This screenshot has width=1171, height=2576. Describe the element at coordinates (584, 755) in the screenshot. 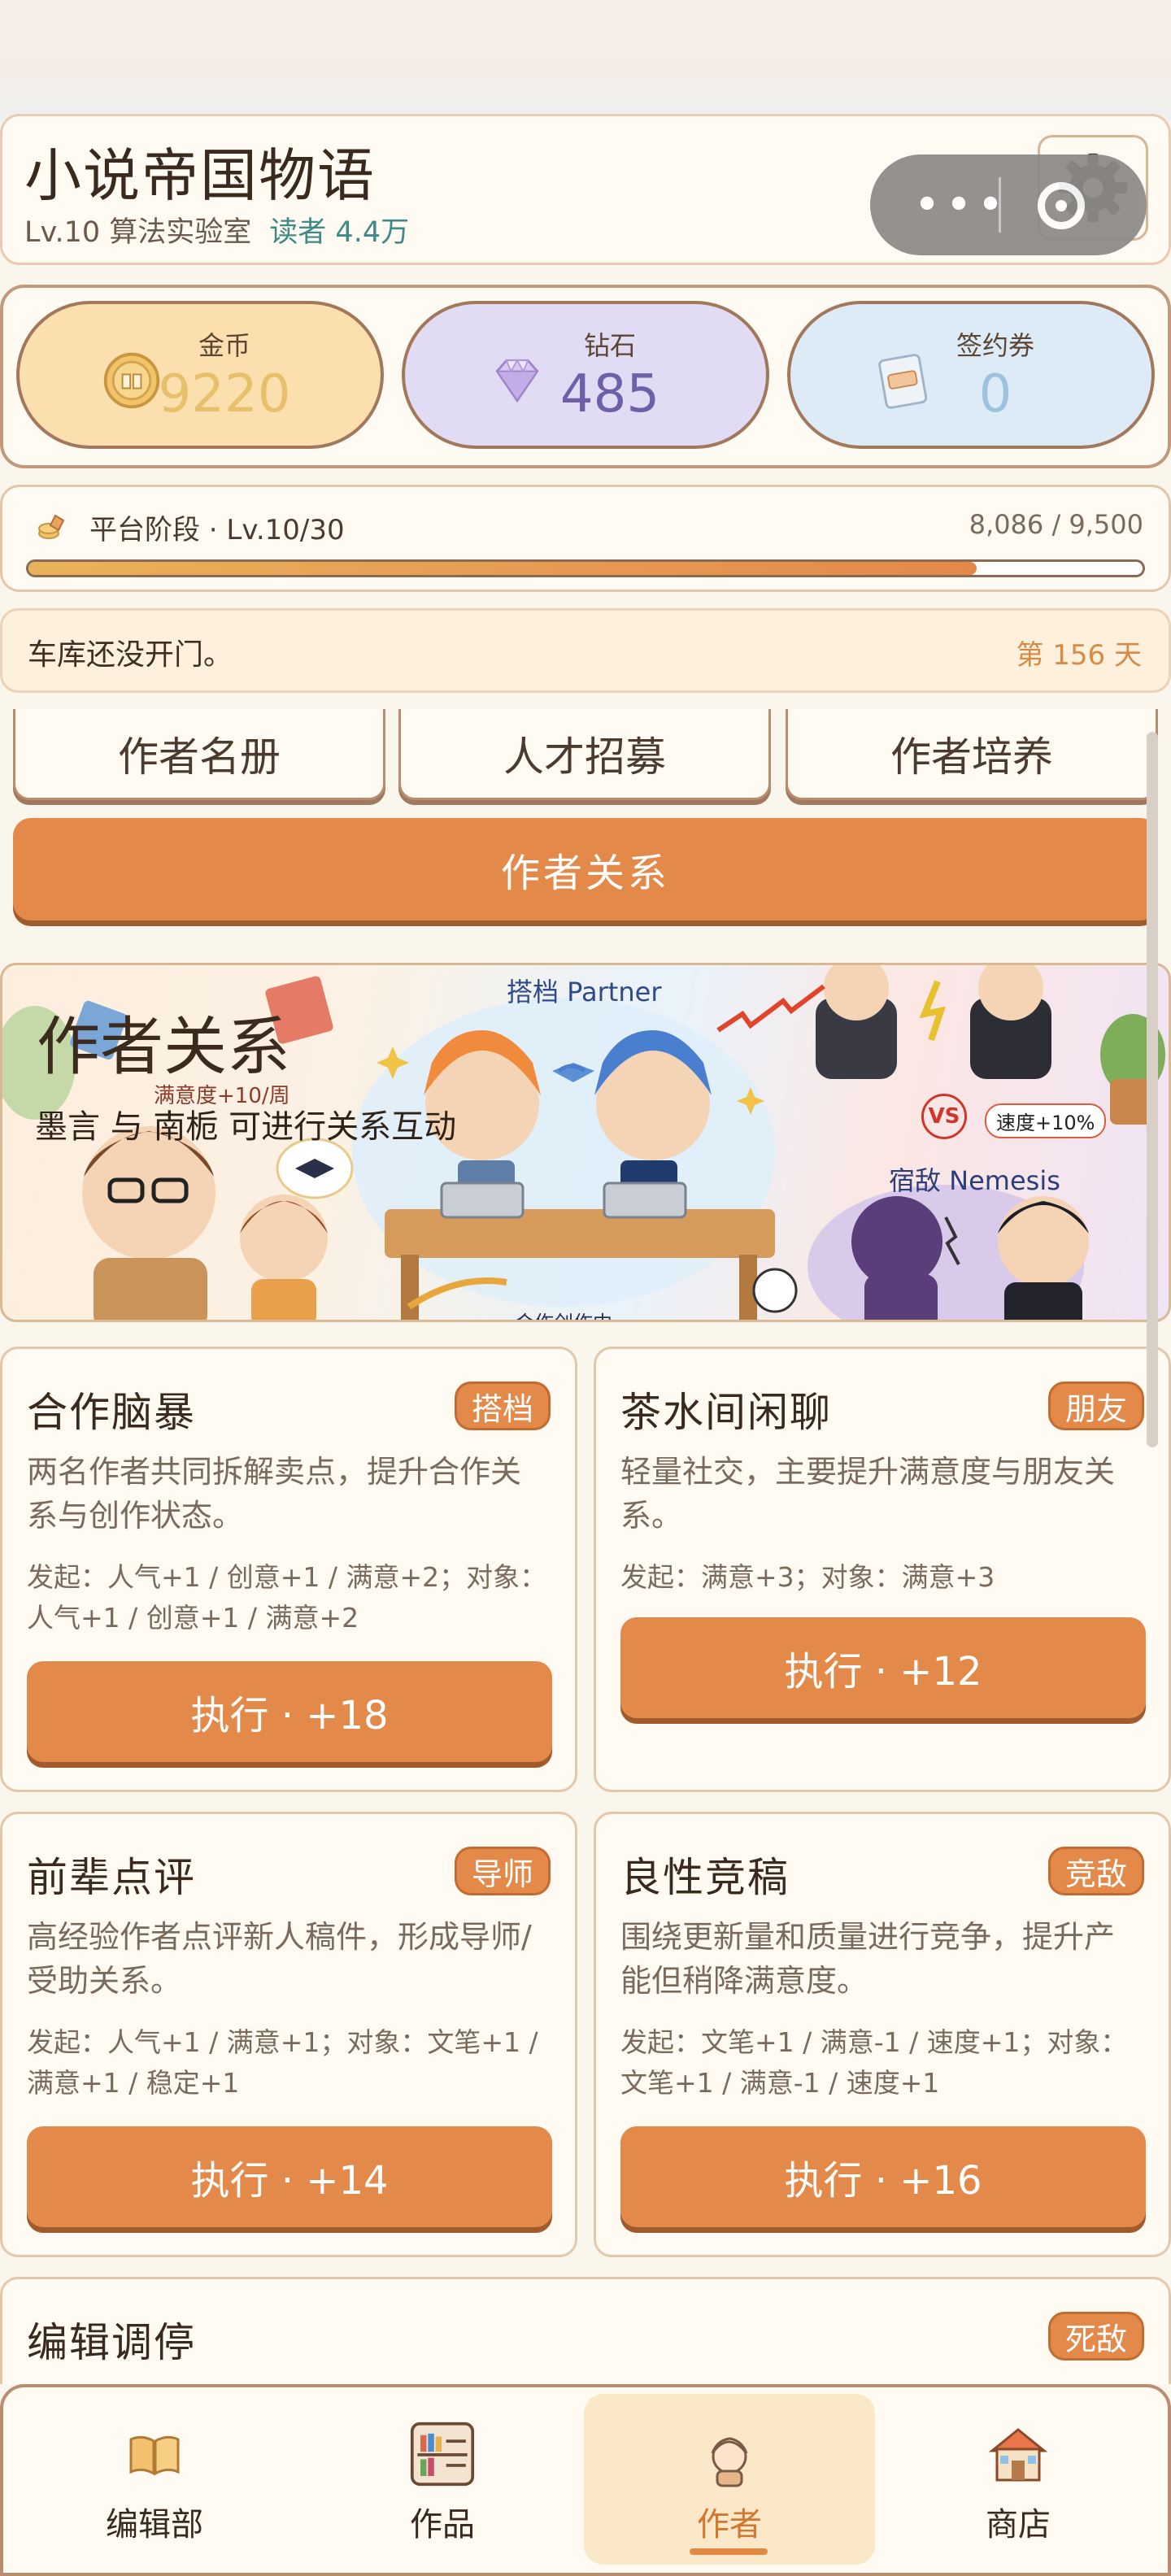

I see `tab-talent-recruit: 人才招募` at that location.